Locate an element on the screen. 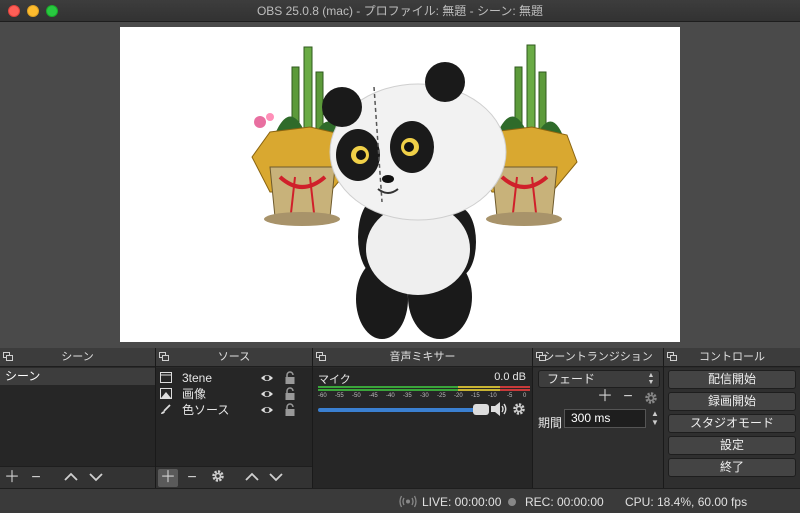 This screenshot has width=800, height=513. scenes-toolbar: ＋ − is located at coordinates (77, 477).